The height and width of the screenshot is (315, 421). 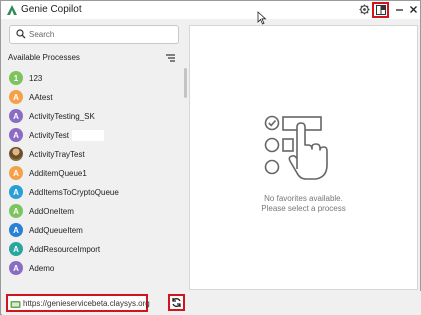 I want to click on close-button, so click(x=413, y=9).